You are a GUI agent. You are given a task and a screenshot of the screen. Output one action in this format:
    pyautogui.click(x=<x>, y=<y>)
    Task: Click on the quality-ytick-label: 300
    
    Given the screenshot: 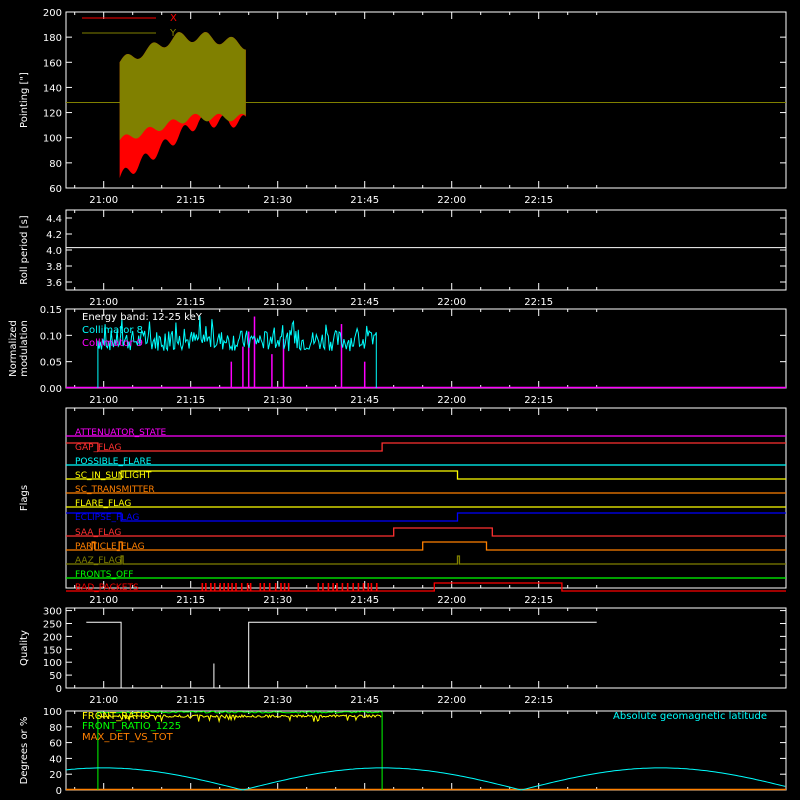 What is the action you would take?
    pyautogui.click(x=52, y=612)
    